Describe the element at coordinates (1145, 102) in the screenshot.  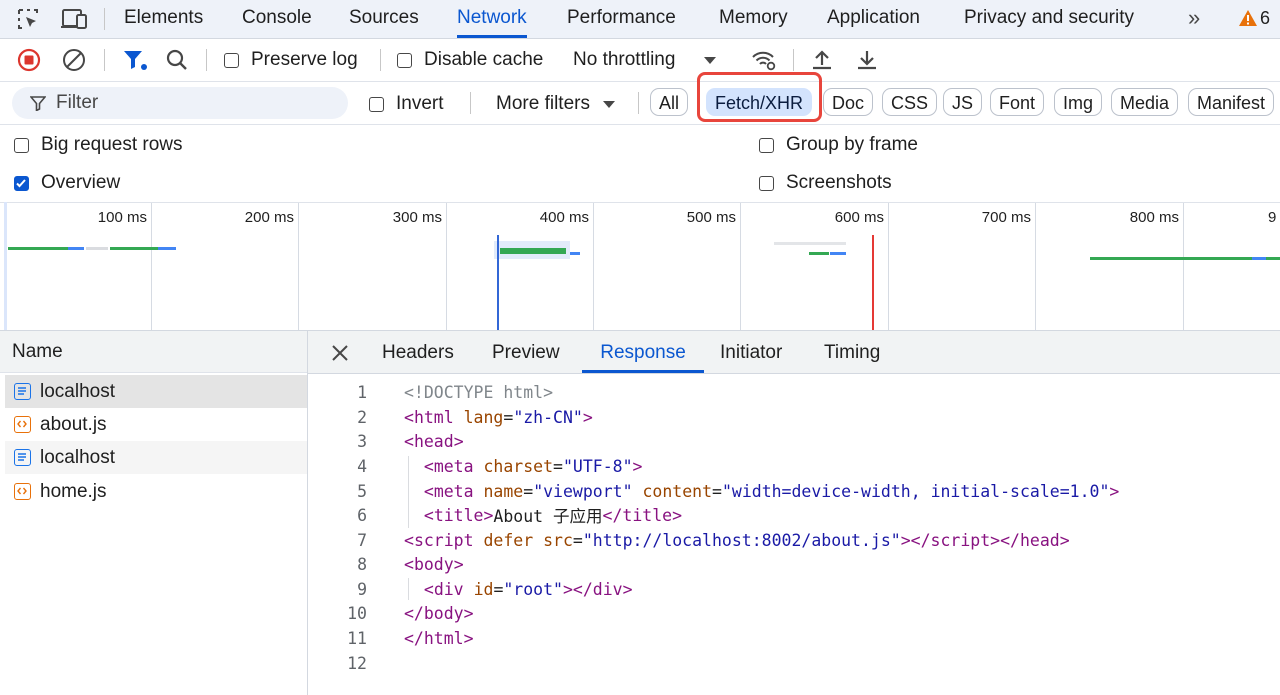
I see `type-filter-media: Media` at that location.